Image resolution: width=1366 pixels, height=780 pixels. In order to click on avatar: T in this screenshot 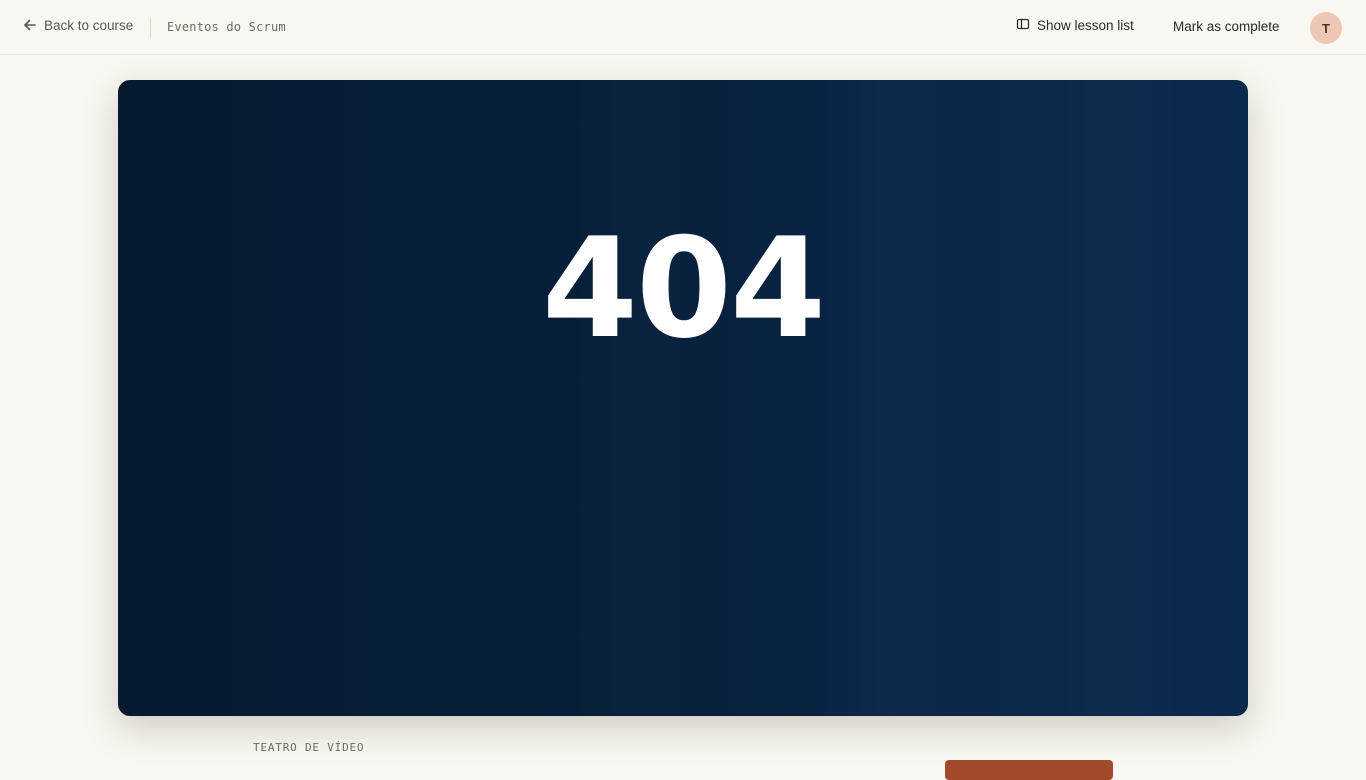, I will do `click(1326, 28)`.